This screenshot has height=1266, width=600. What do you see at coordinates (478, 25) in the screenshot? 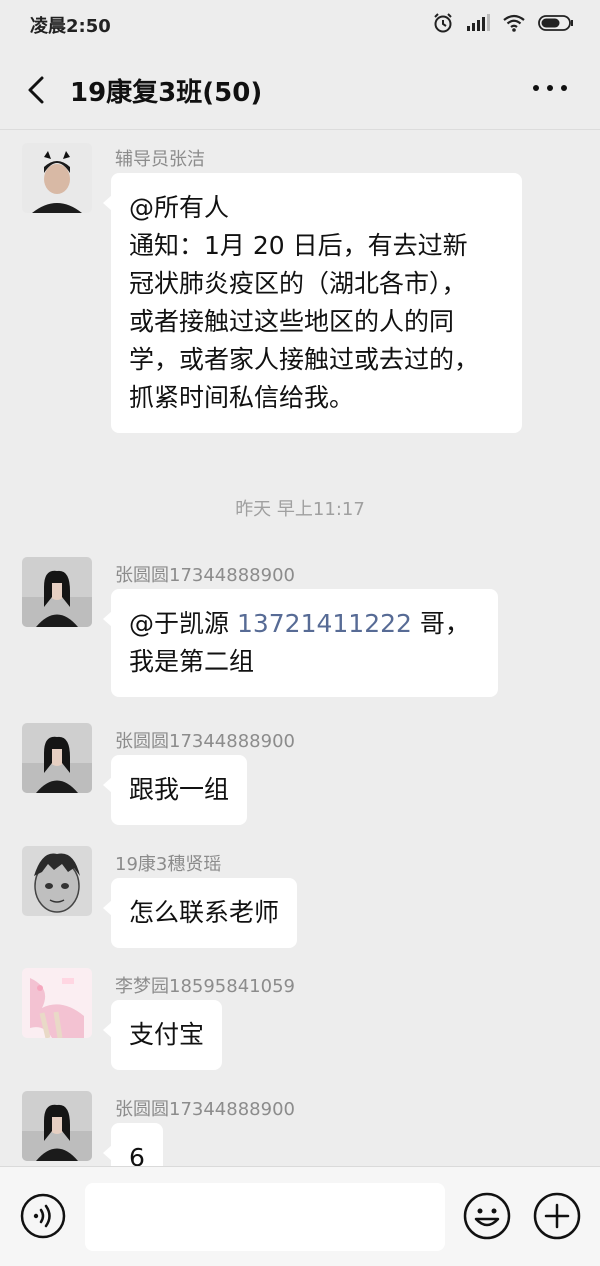
I see `signal-icon` at bounding box center [478, 25].